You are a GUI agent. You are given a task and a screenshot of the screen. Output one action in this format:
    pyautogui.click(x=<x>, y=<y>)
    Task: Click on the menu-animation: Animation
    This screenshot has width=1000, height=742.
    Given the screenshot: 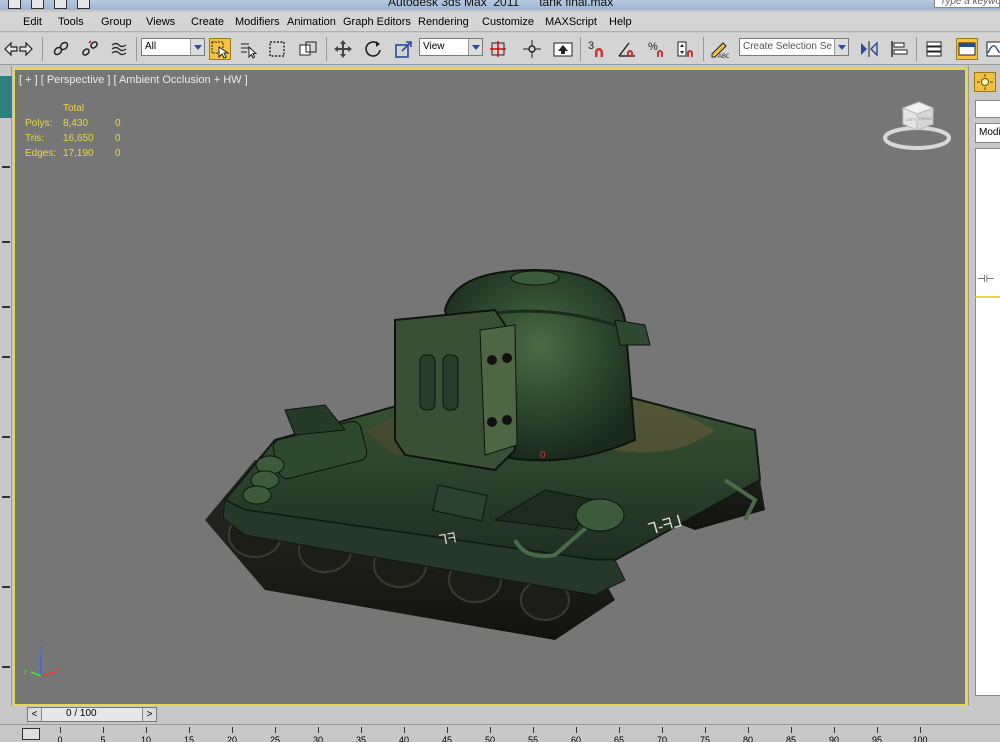 What is the action you would take?
    pyautogui.click(x=311, y=22)
    